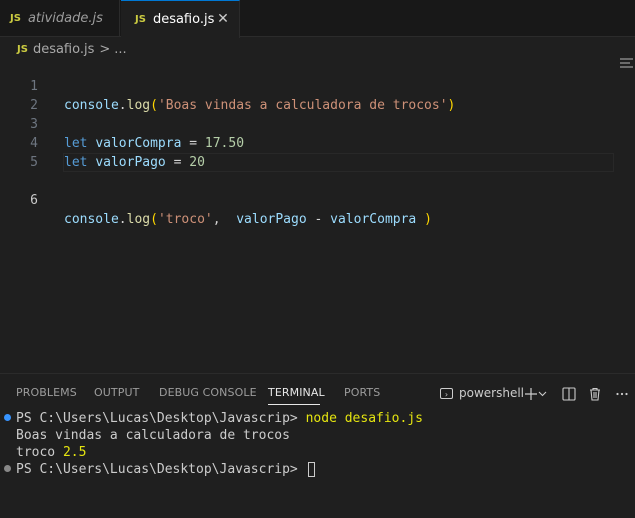 Image resolution: width=635 pixels, height=518 pixels. Describe the element at coordinates (46, 392) in the screenshot. I see `tab-problems: PROBLEMS` at that location.